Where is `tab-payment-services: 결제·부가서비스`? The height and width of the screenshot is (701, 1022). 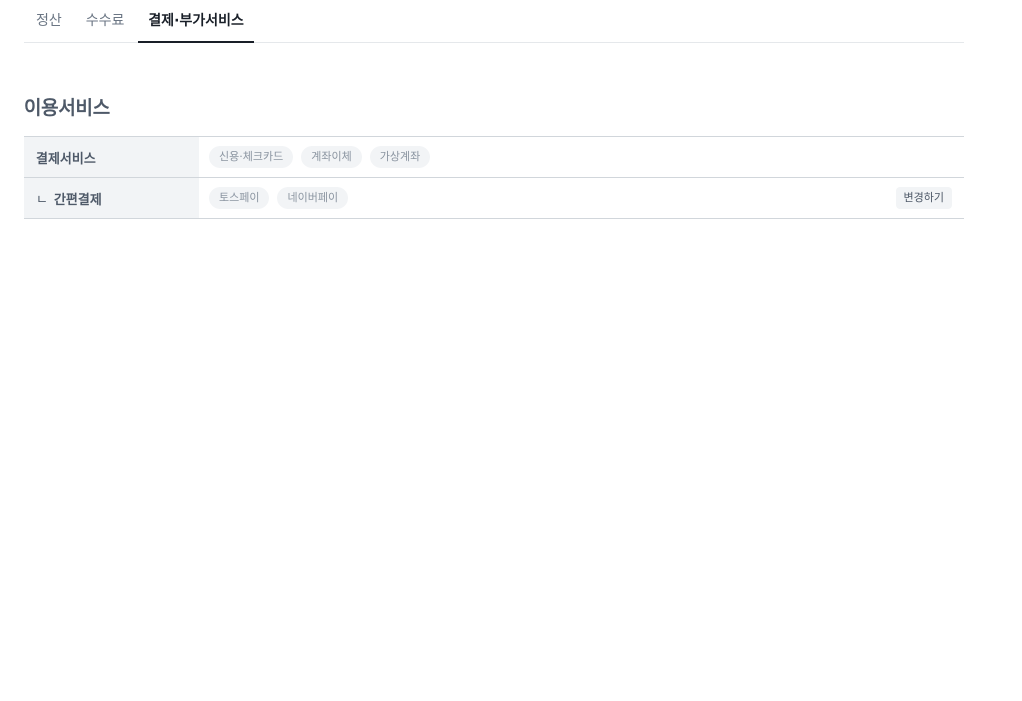 tab-payment-services: 결제·부가서비스 is located at coordinates (195, 21).